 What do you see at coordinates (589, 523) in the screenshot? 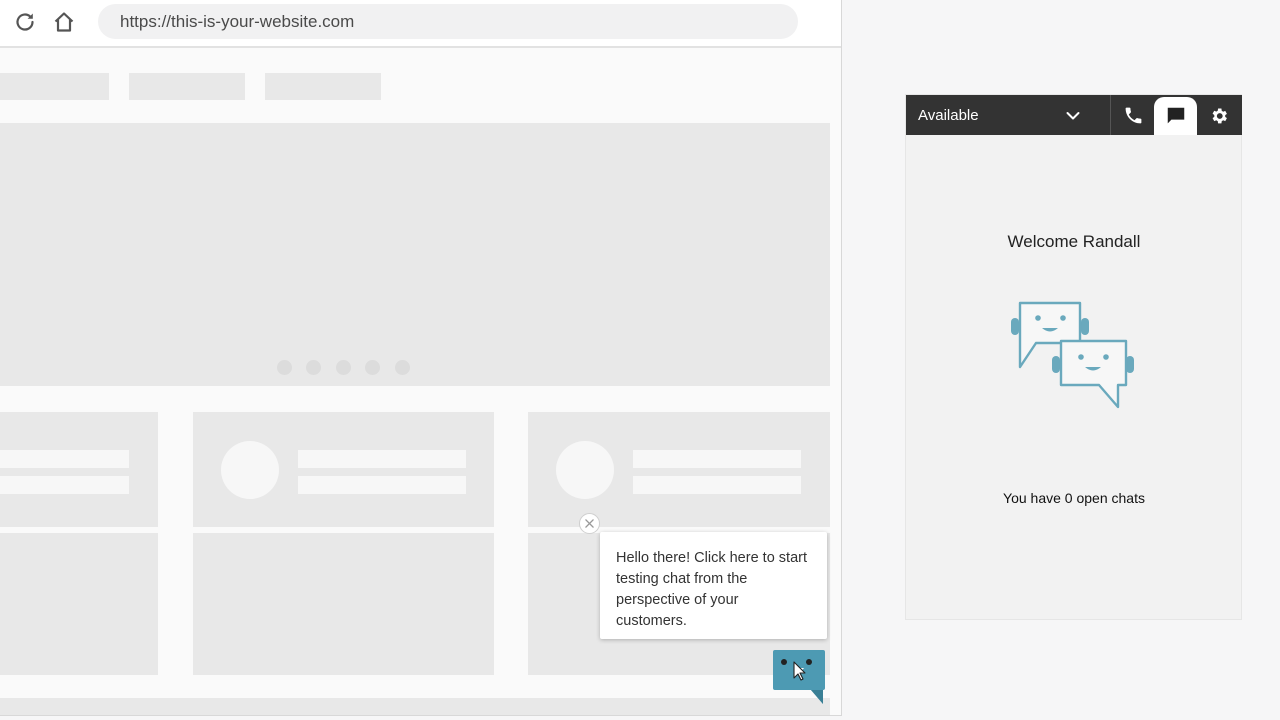
I see `close-icon` at bounding box center [589, 523].